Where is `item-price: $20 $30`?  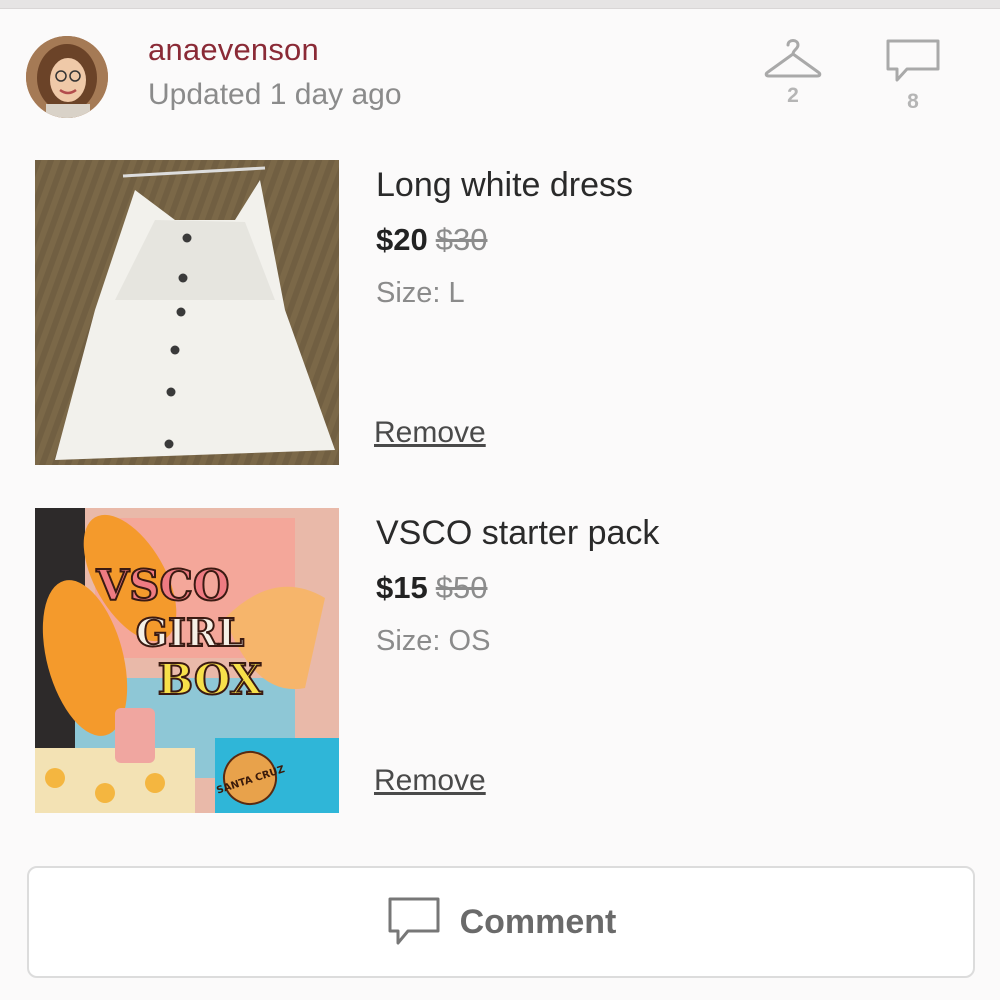
item-price: $20 $30 is located at coordinates (431, 240).